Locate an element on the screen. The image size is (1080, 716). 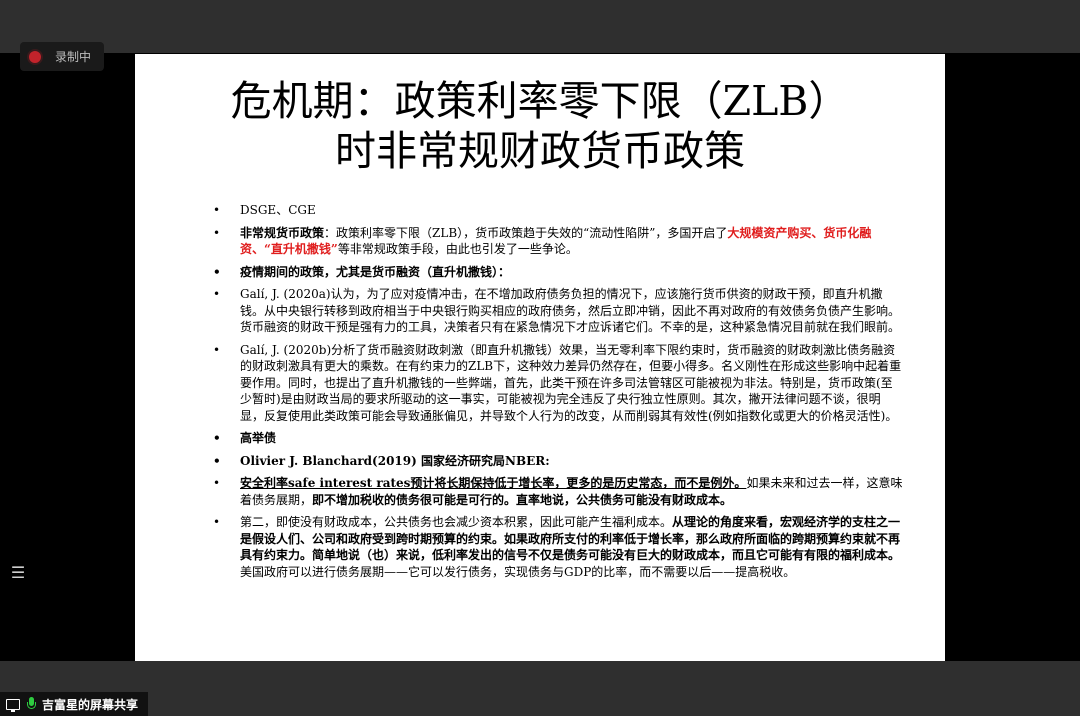
slide-title: 危机期：政策利率零下限（ZLB） 时非常规财政货币政策 is located at coordinates (540, 126).